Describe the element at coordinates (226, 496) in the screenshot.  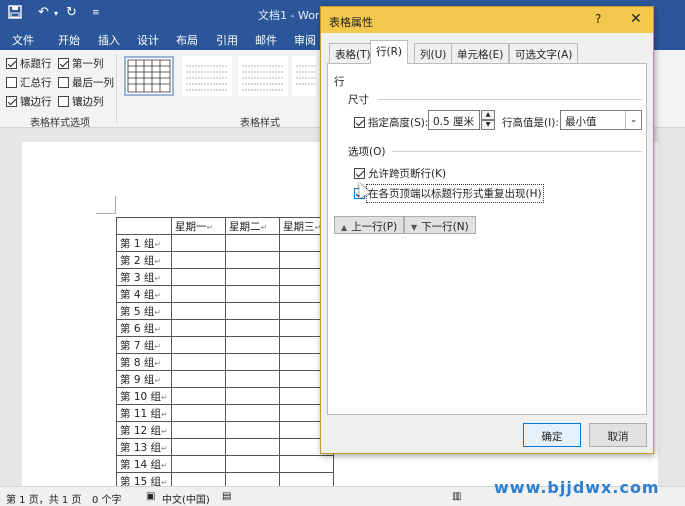
I see `macro-record-icon: ▤` at that location.